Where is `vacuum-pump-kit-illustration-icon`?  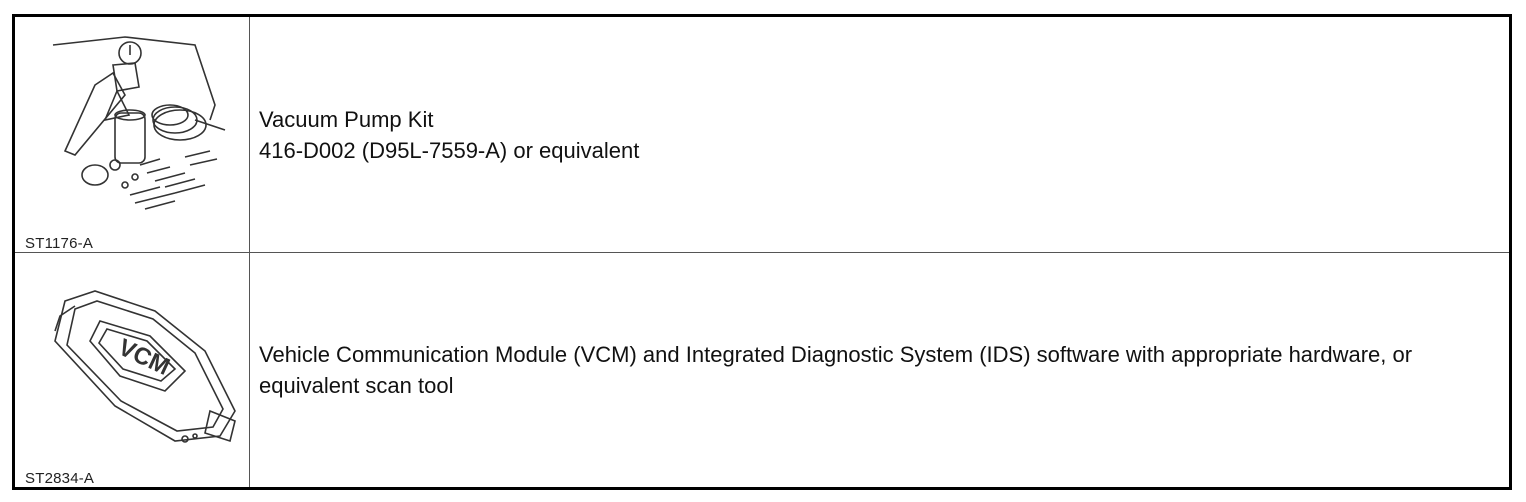
vacuum-pump-kit-illustration-icon is located at coordinates (139, 123).